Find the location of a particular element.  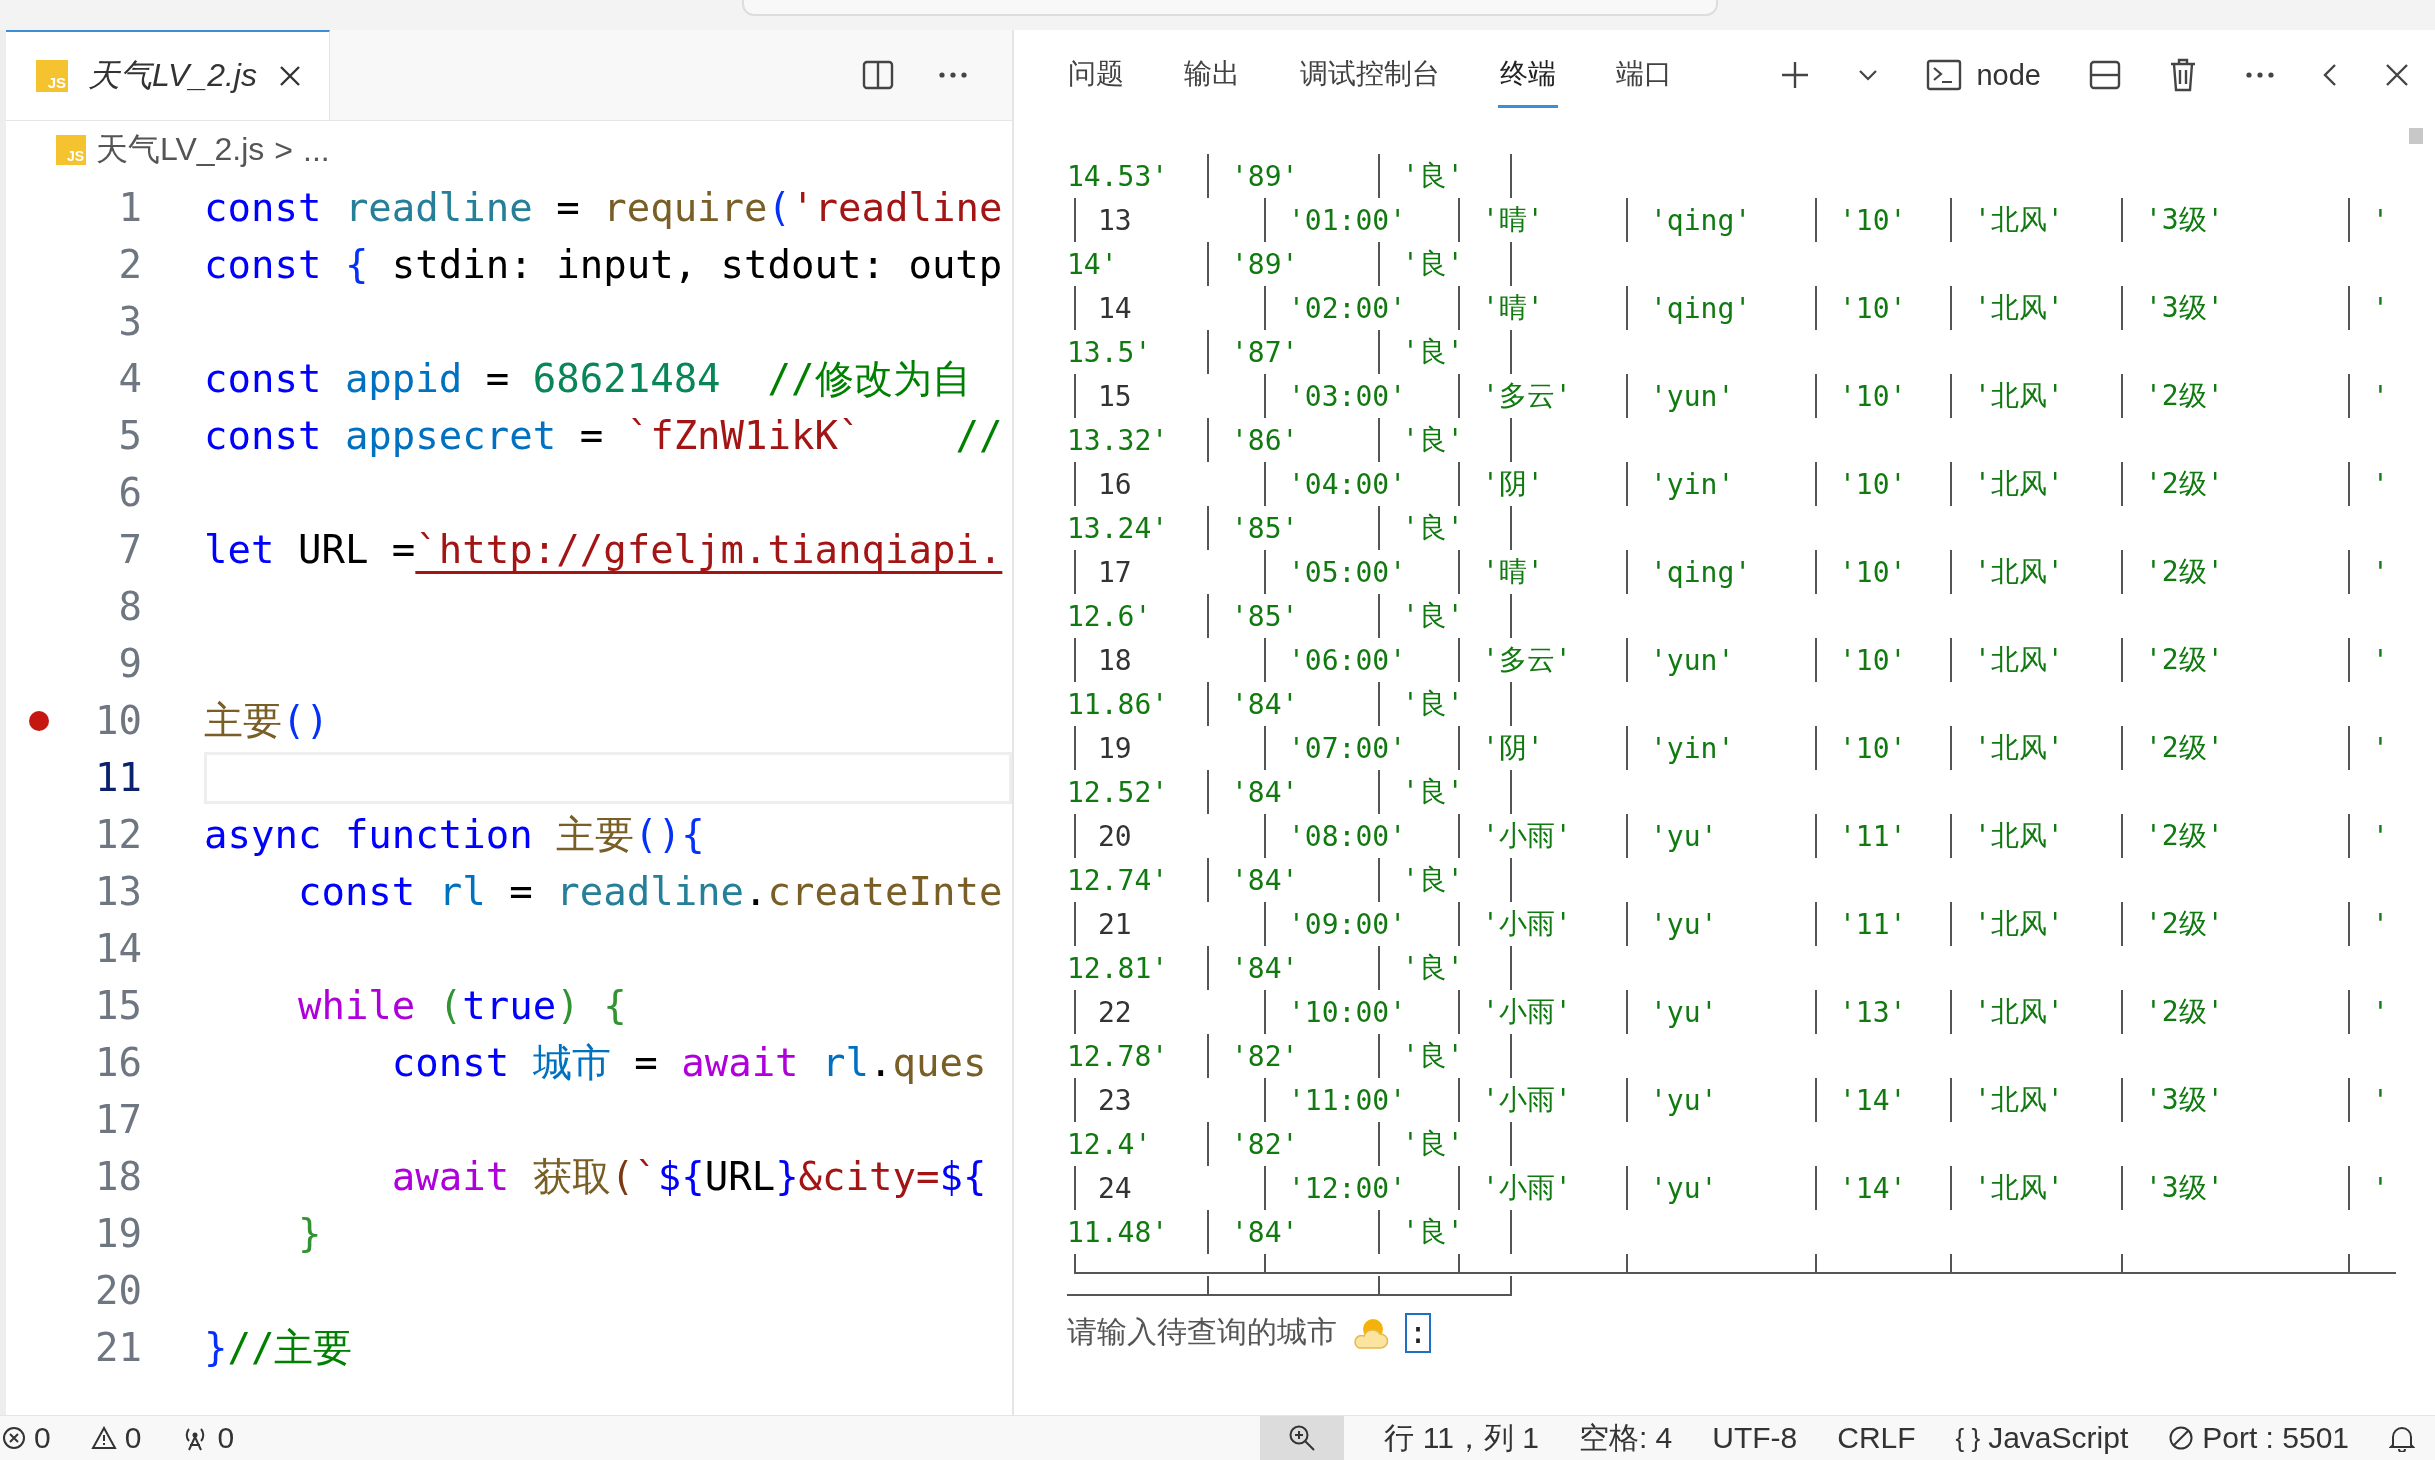

terminal-cell-text: '小雨' is located at coordinates (1527, 924).